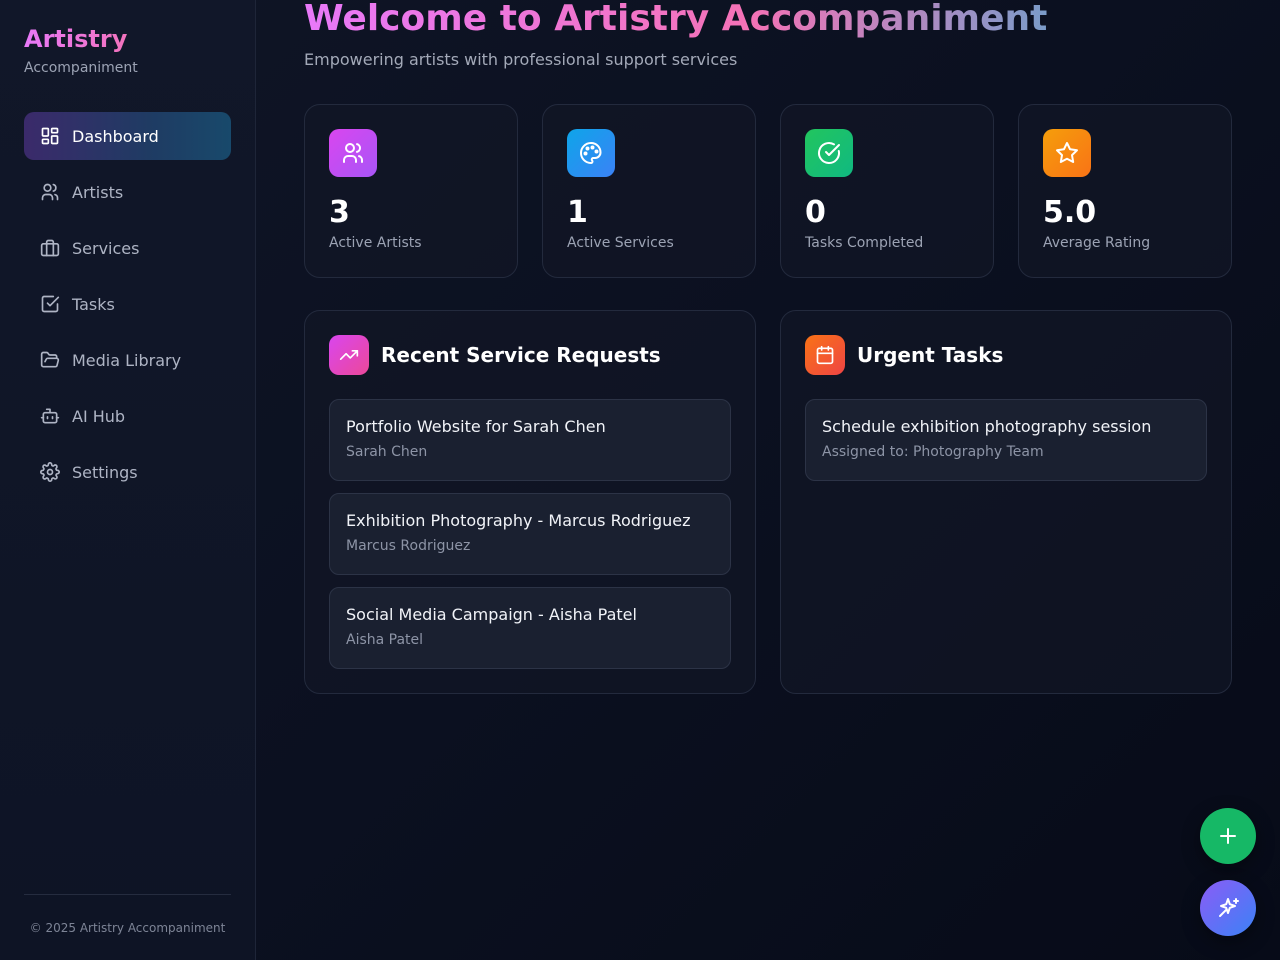 This screenshot has height=960, width=1280. I want to click on sidebar-item-dashboard: Dashboard, so click(127, 136).